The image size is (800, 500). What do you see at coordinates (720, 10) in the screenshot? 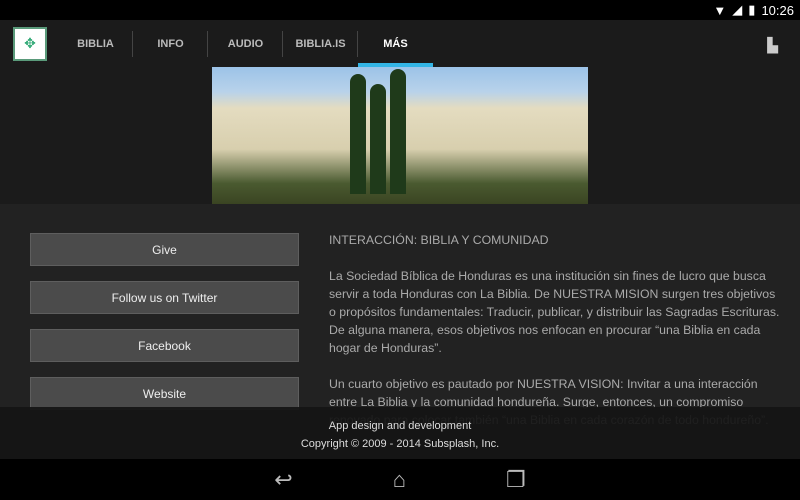
I see `wifi-icon: ▼` at bounding box center [720, 10].